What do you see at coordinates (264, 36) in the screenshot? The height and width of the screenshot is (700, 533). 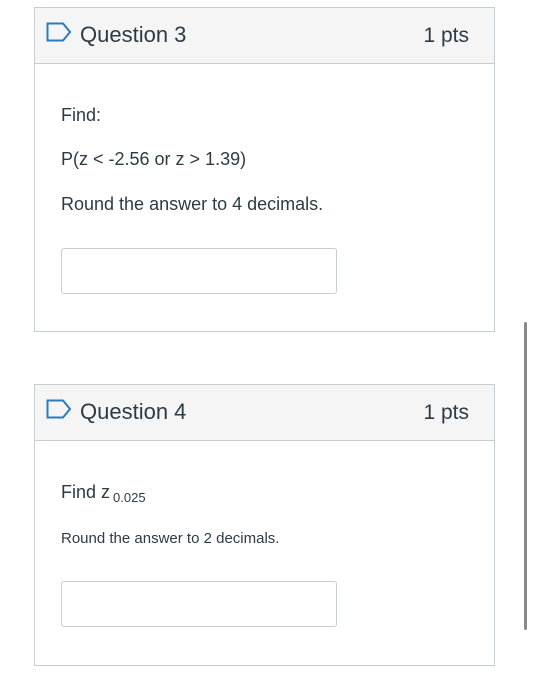 I see `question-3-header: Question 3 1 pts` at bounding box center [264, 36].